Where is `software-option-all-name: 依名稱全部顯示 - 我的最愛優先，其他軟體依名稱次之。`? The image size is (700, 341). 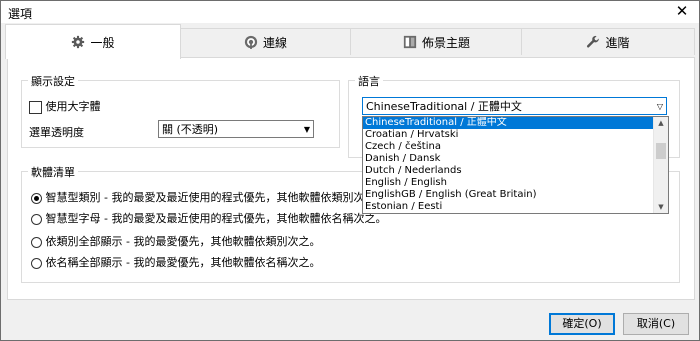
software-option-all-name: 依名稱全部顯示 - 我的最愛優先，其他軟體依名稱次之。 is located at coordinates (175, 262).